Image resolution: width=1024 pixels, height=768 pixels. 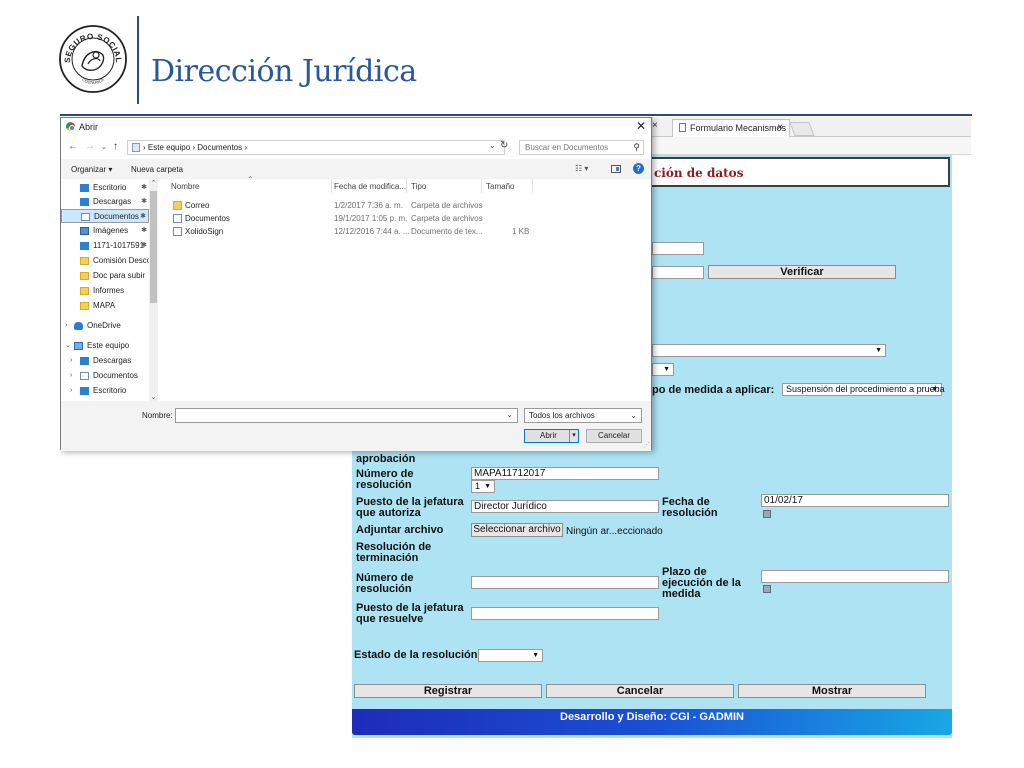 I want to click on browser-toolbar, so click(x=811, y=146).